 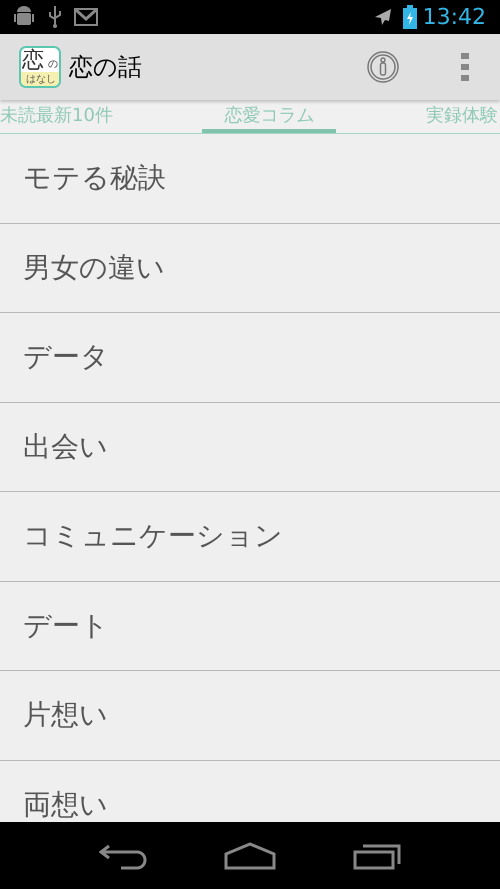 I want to click on list-item: コミュニケーション, so click(x=250, y=537).